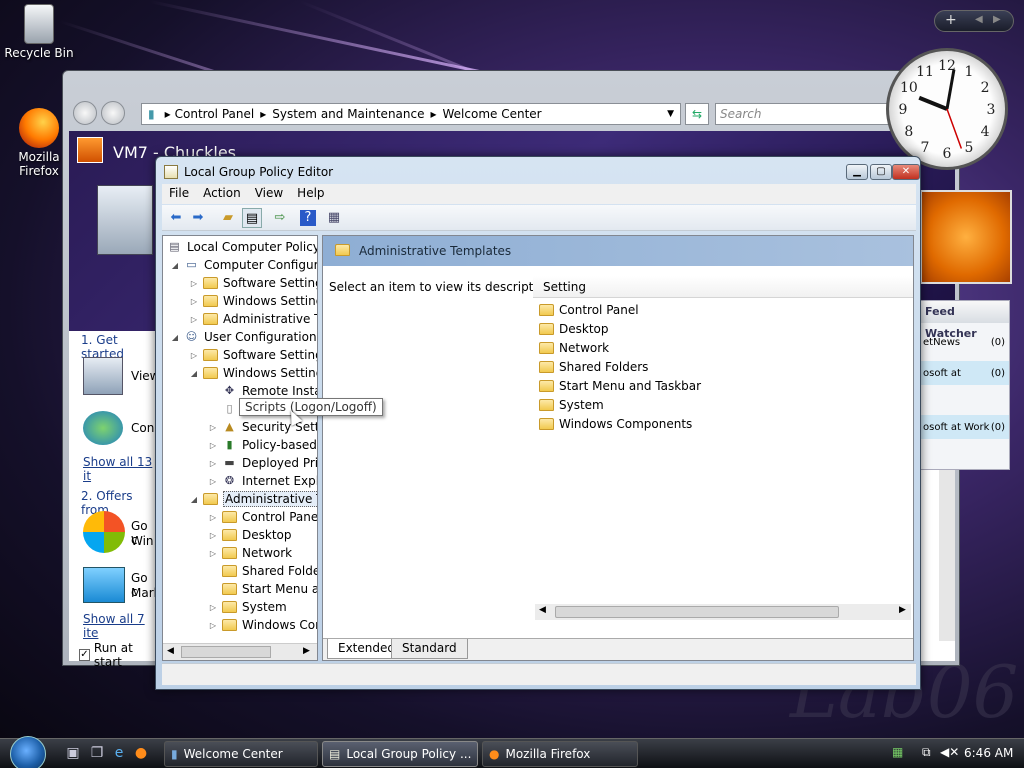 The image size is (1024, 768). Describe the element at coordinates (881, 172) in the screenshot. I see `maximize-button: ▢` at that location.